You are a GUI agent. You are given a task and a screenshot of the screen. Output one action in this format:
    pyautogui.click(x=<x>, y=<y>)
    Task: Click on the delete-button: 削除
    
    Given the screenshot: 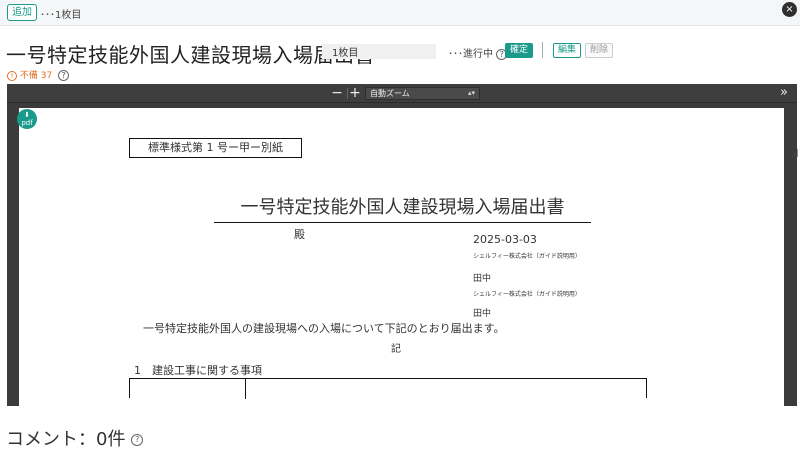 What is the action you would take?
    pyautogui.click(x=599, y=50)
    